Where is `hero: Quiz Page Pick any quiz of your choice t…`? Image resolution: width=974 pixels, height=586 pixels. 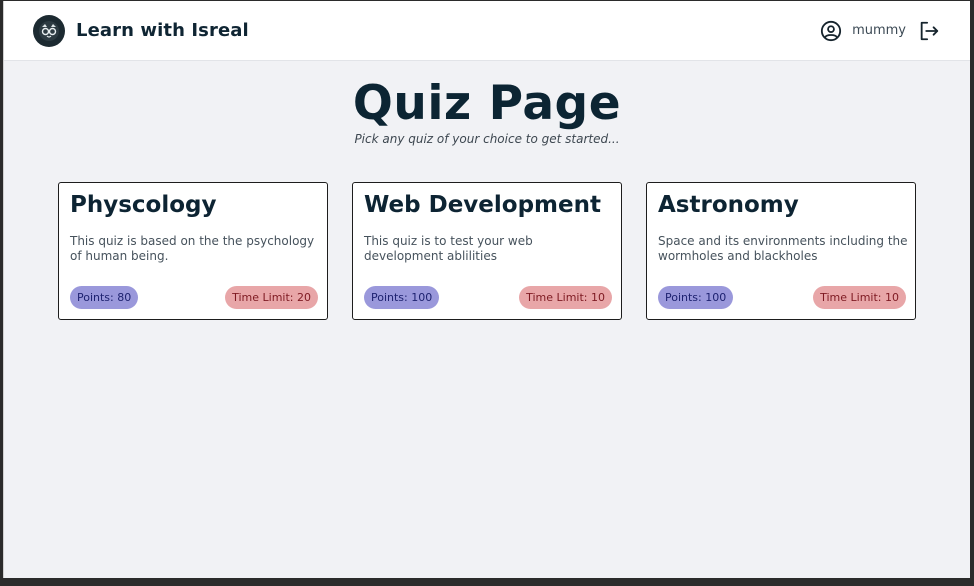 hero: Quiz Page Pick any quiz of your choice t… is located at coordinates (487, 103).